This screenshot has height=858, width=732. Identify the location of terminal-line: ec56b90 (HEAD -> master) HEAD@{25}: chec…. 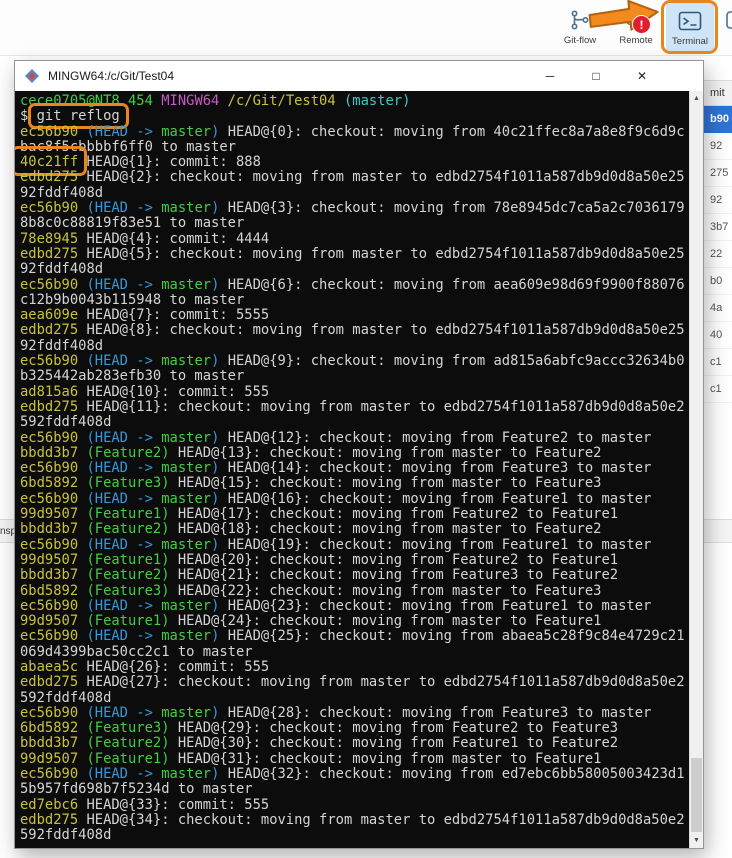
(354, 636).